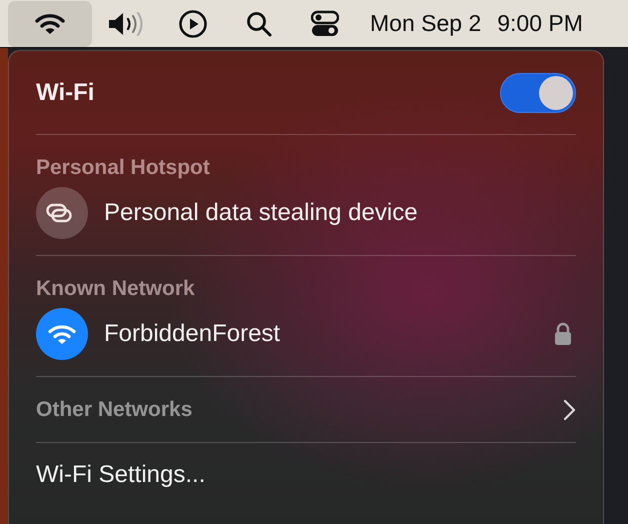 The image size is (628, 524). I want to click on menu-bar-date: Mon Sep 2, so click(426, 23).